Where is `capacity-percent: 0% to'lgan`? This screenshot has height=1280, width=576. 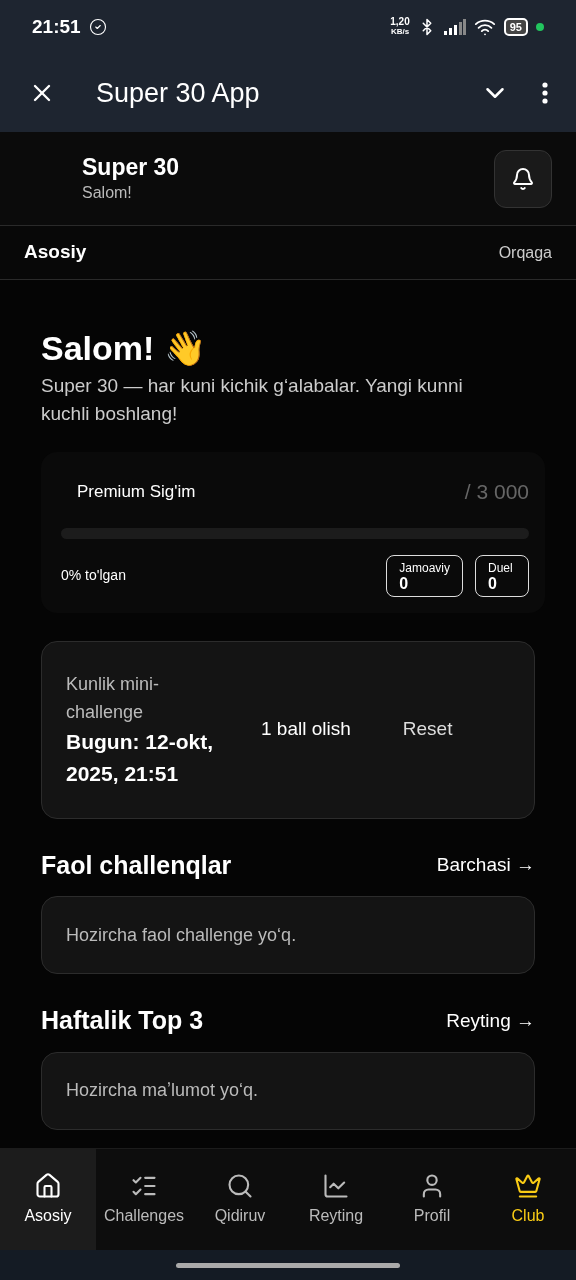
capacity-percent: 0% to'lgan is located at coordinates (93, 575).